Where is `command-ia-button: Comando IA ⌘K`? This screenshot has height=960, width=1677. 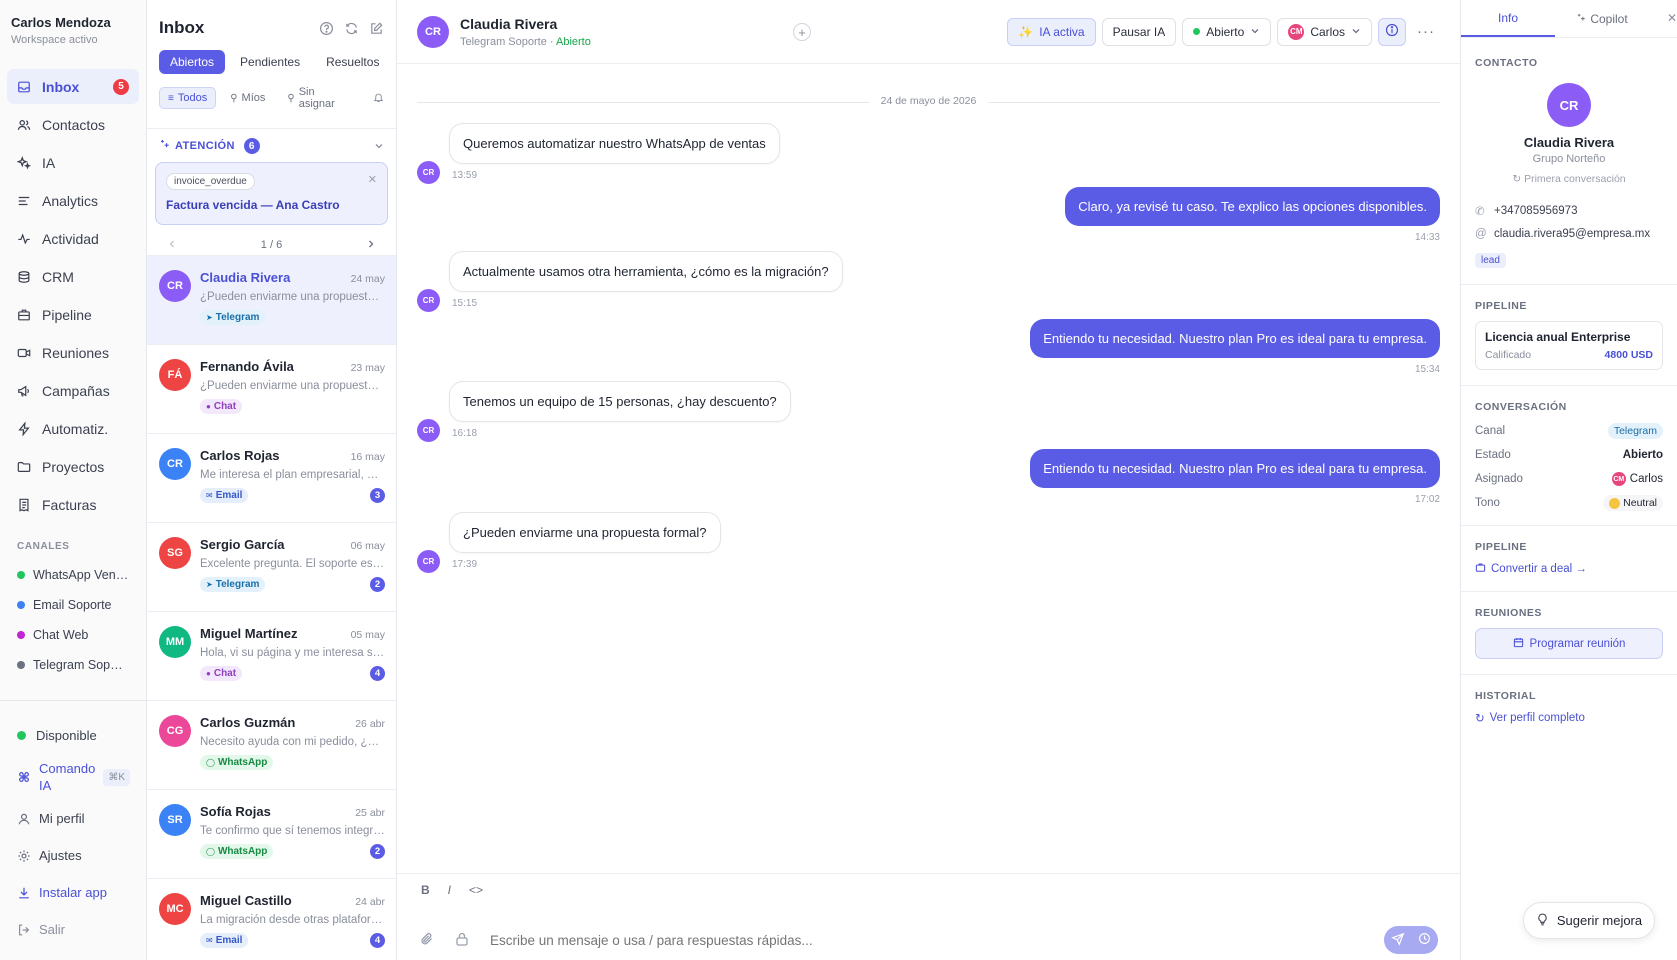
command-ia-button: Comando IA ⌘K is located at coordinates (73, 777).